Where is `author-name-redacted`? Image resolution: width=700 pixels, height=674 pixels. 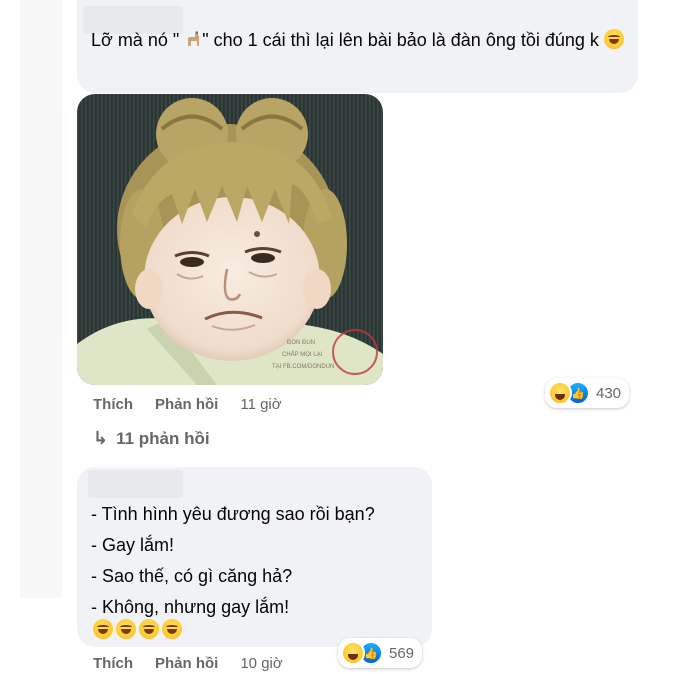 author-name-redacted is located at coordinates (135, 484).